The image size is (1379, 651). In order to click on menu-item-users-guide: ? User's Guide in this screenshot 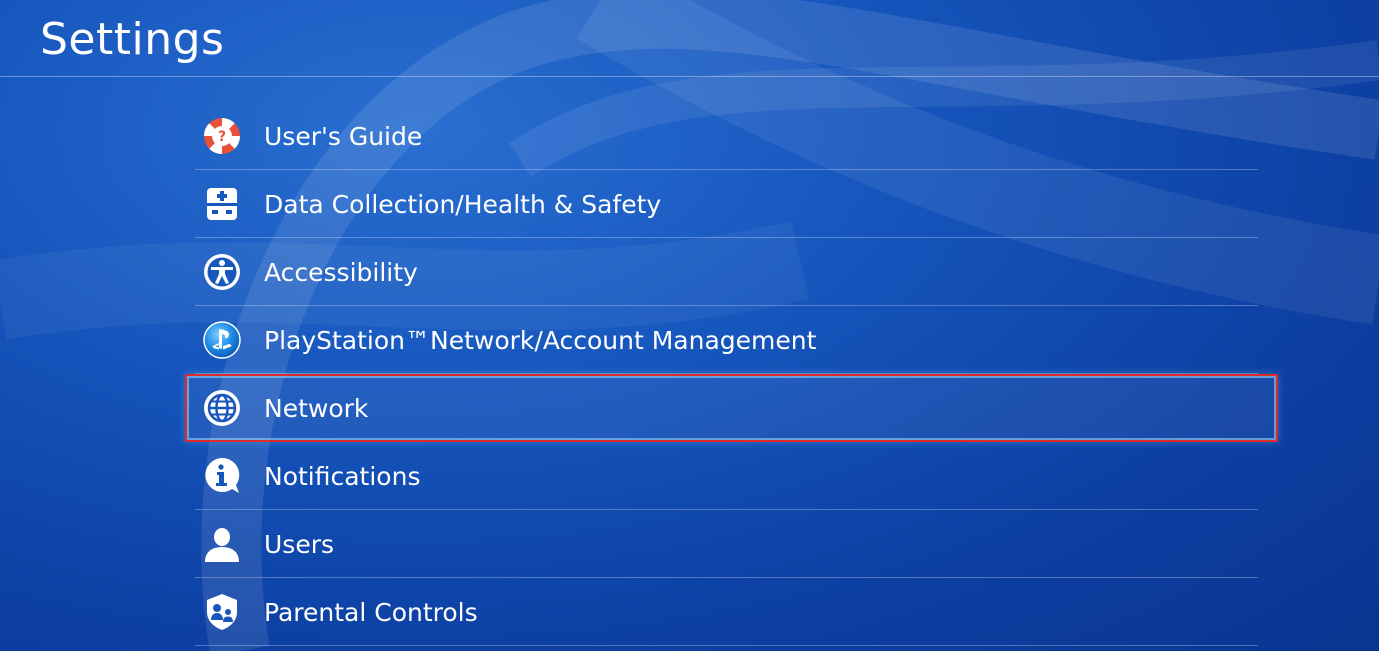, I will do `click(731, 136)`.